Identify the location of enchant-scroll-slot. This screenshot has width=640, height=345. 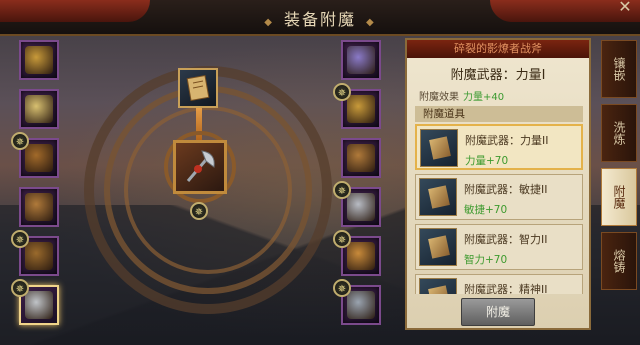
(198, 88).